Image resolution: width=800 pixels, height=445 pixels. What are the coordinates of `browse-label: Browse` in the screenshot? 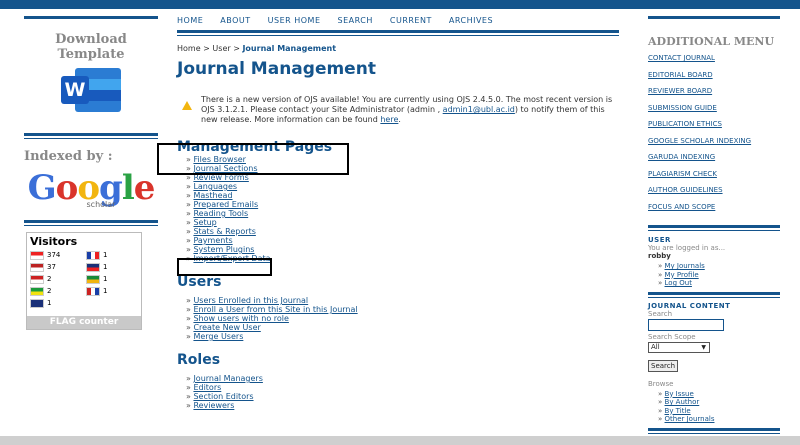 It's located at (661, 383).